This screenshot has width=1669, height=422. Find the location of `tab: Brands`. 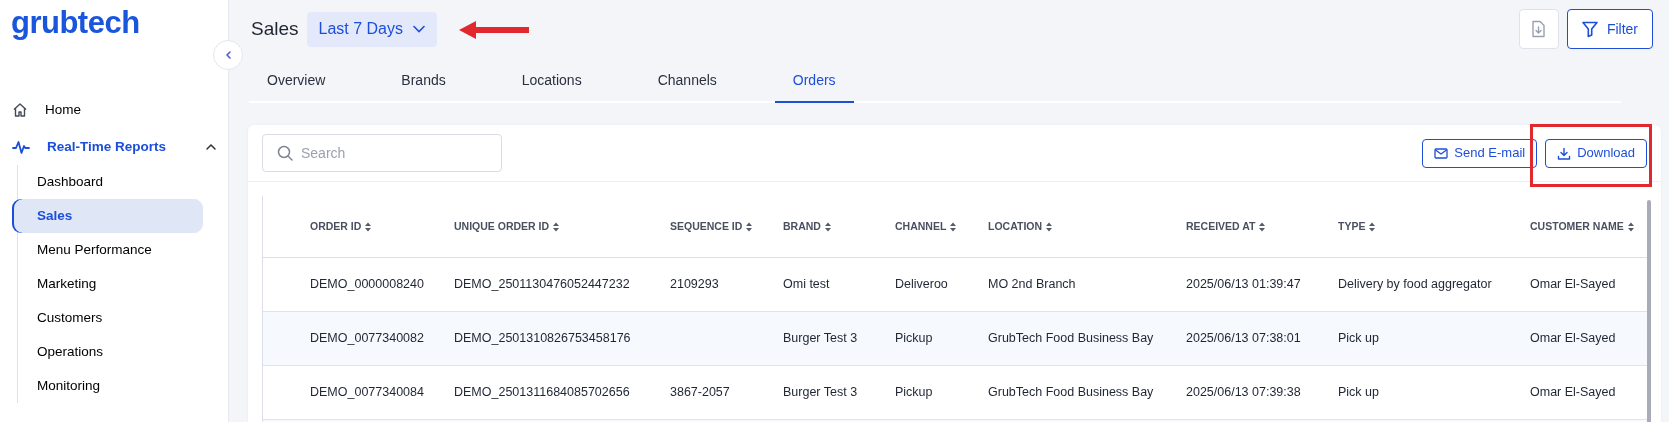

tab: Brands is located at coordinates (423, 82).